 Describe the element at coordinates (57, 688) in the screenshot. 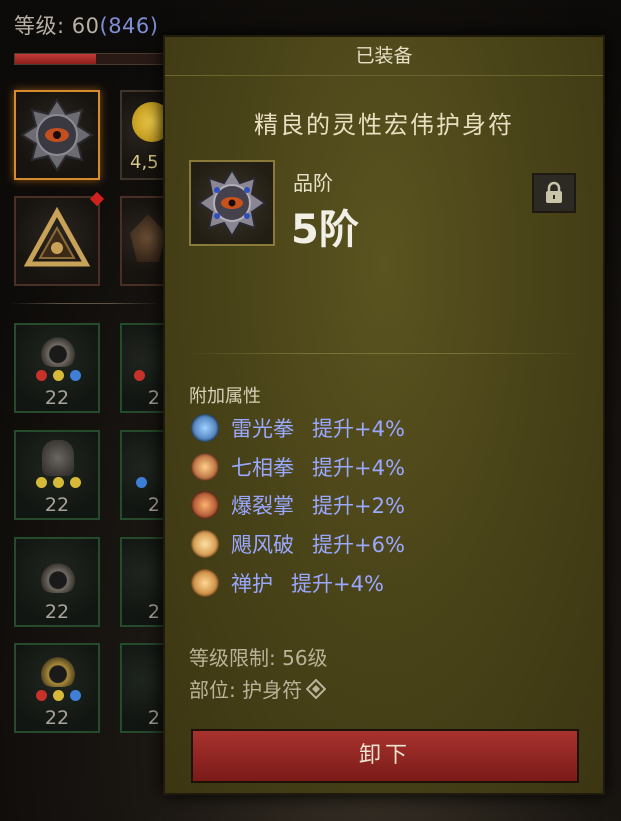

I see `ring-slot-3: 22` at that location.